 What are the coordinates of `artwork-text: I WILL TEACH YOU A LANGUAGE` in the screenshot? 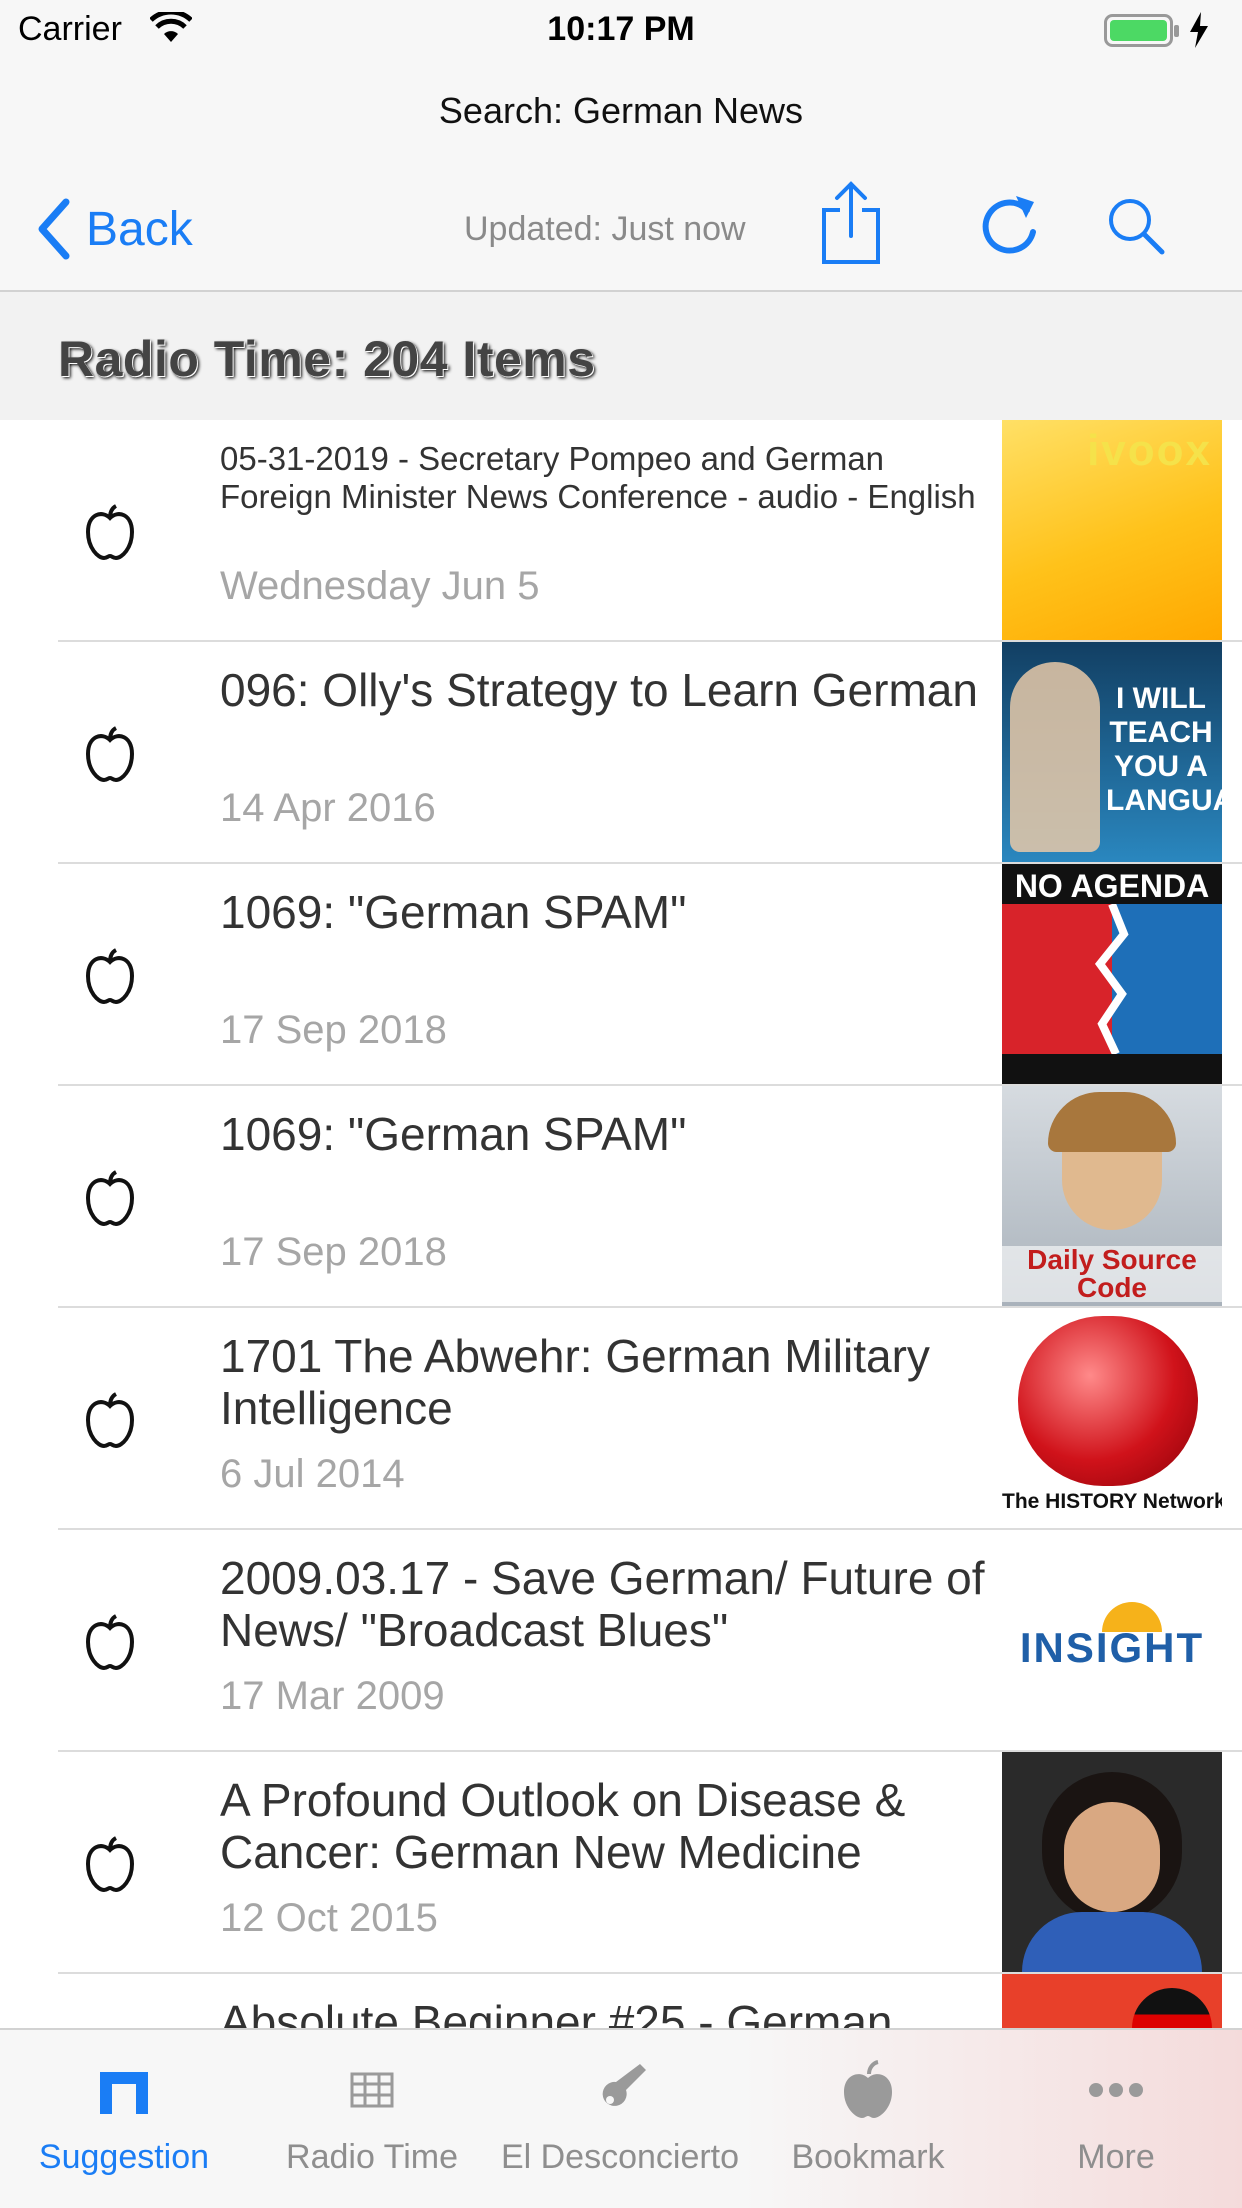 It's located at (1164, 749).